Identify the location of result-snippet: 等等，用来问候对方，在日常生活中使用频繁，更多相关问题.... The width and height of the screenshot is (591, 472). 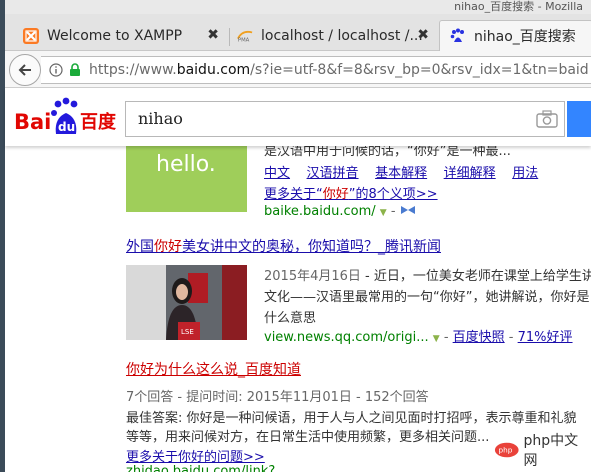
(308, 437).